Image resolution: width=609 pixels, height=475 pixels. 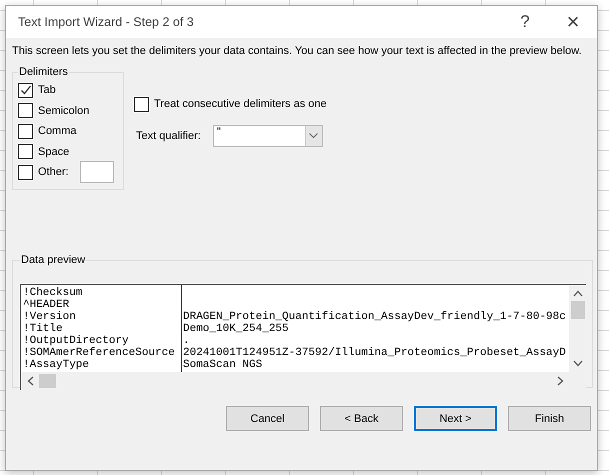 I want to click on preview-cell-text: ^HEADER, so click(x=46, y=305).